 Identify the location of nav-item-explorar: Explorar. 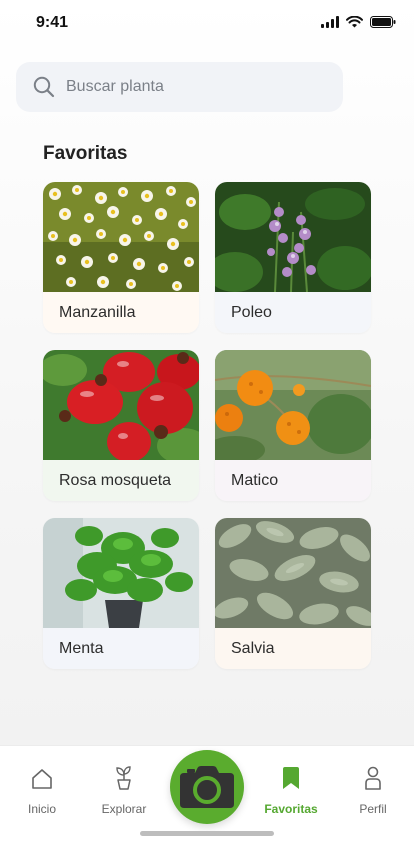
(124, 790).